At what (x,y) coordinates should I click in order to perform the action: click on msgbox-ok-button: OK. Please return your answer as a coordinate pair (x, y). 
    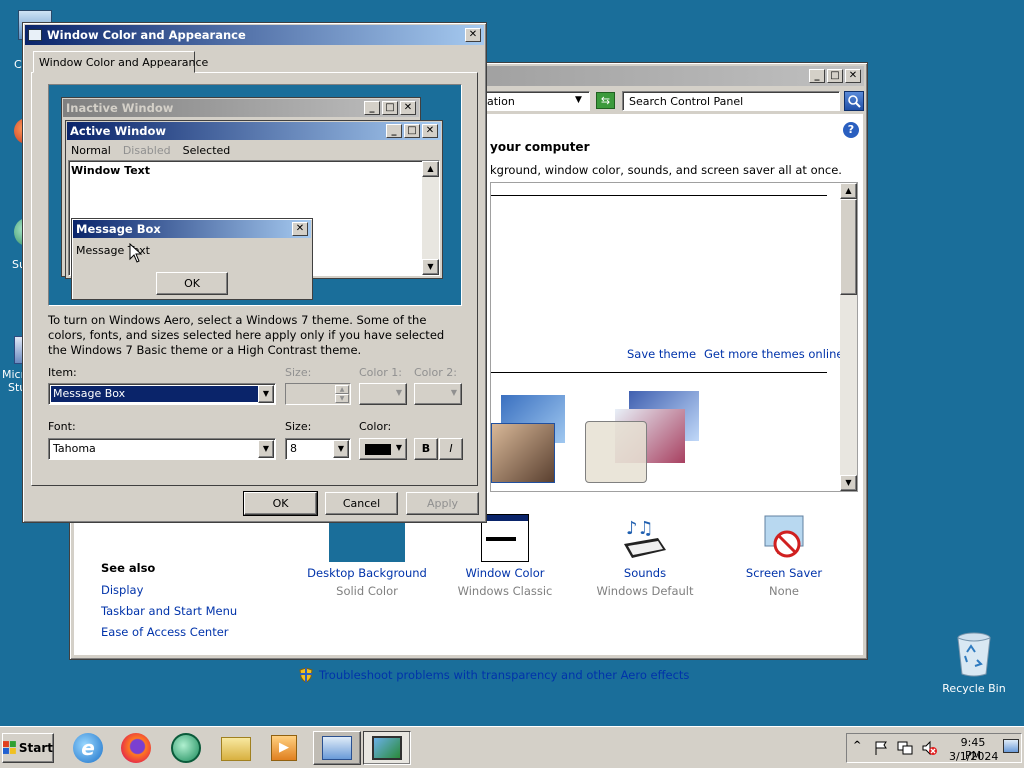
    Looking at the image, I should click on (192, 283).